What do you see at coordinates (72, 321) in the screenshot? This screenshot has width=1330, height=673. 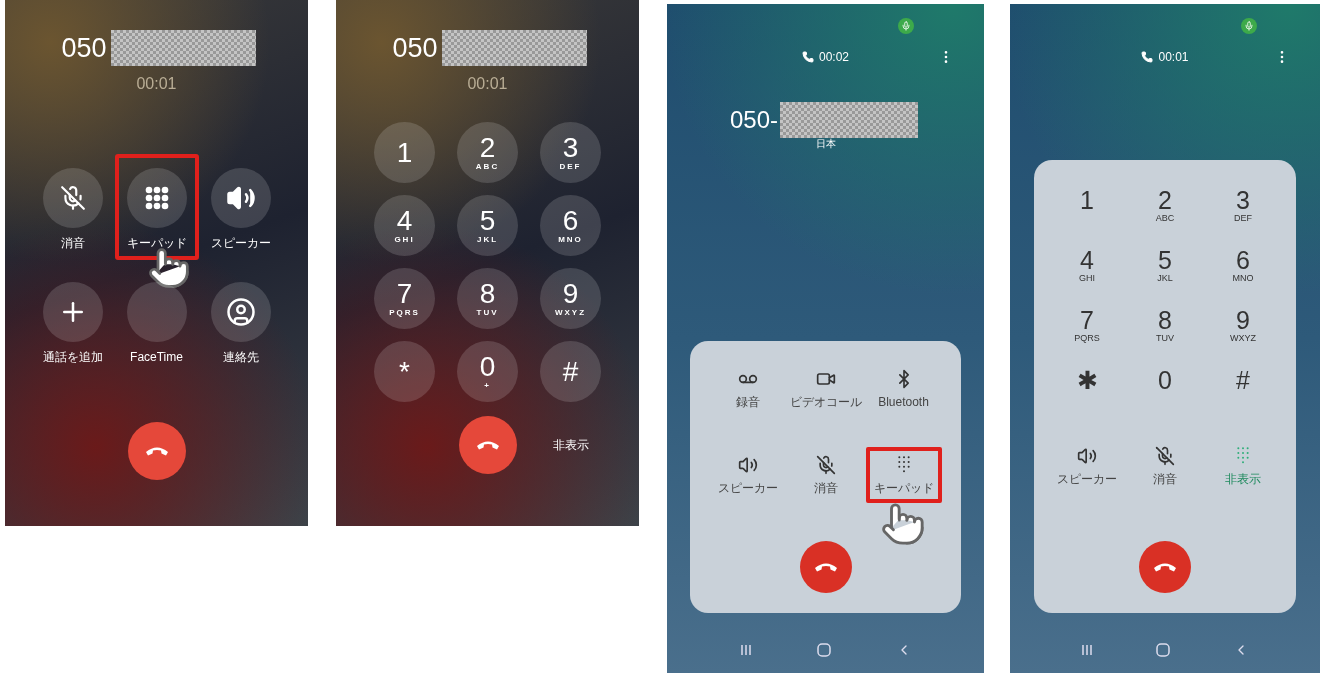 I see `call-option-button: 通話を追加` at bounding box center [72, 321].